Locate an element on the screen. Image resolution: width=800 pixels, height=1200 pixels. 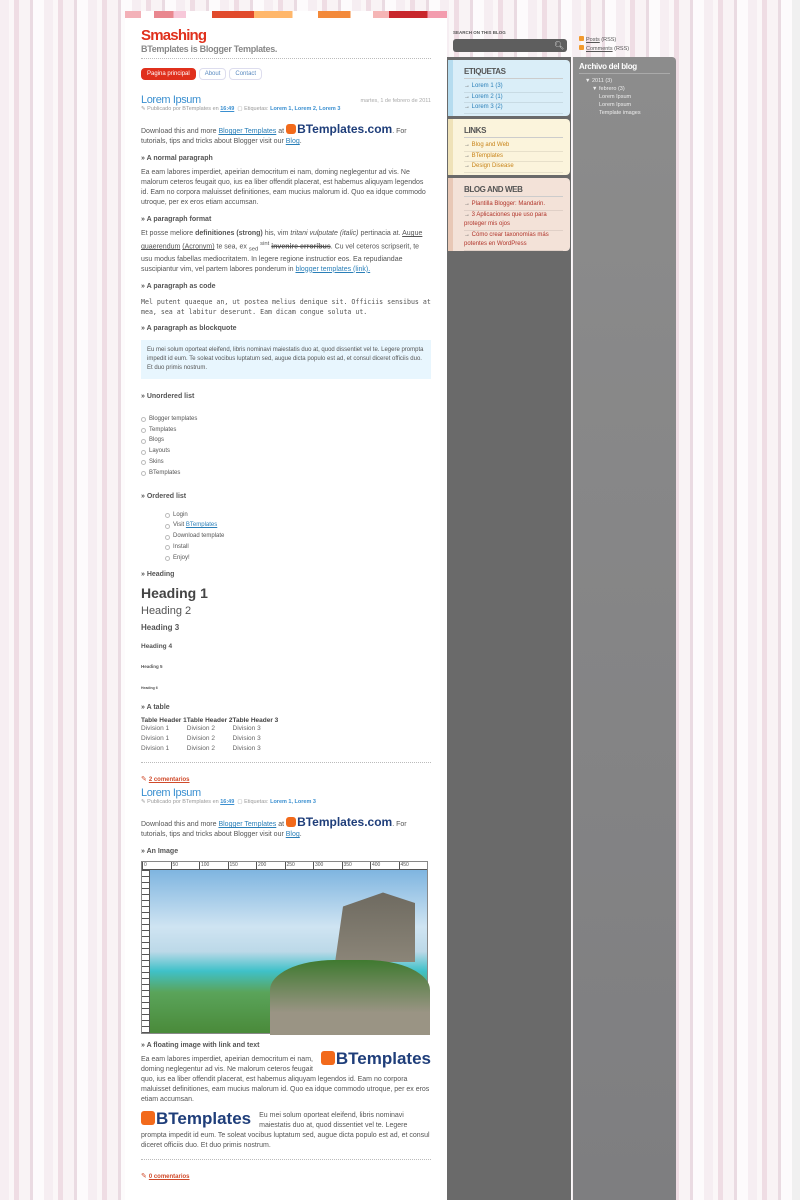
btemplates-logo-float-right: BTemplates is located at coordinates (375, 1058).